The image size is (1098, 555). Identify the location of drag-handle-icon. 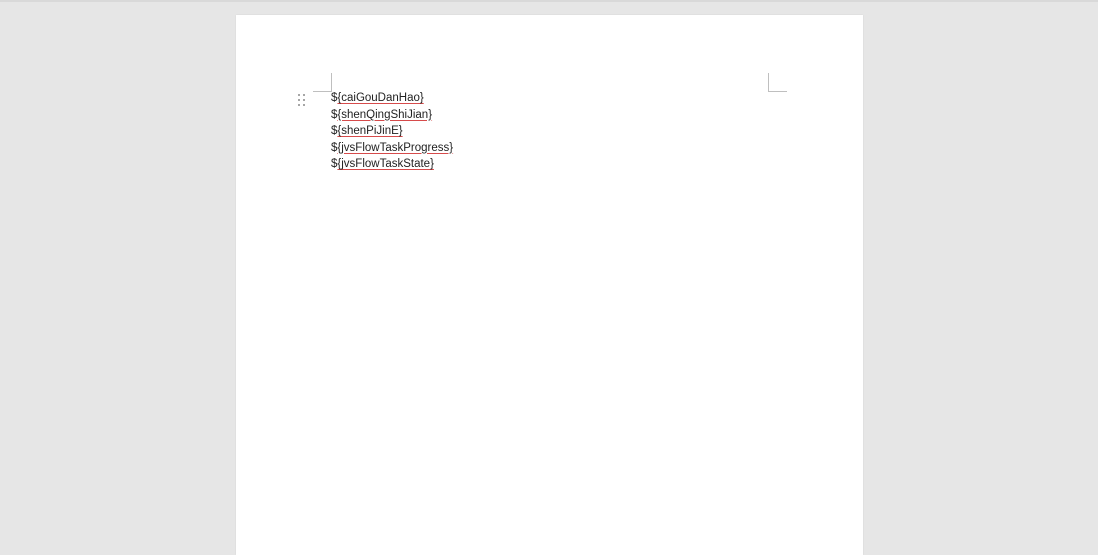
(302, 100).